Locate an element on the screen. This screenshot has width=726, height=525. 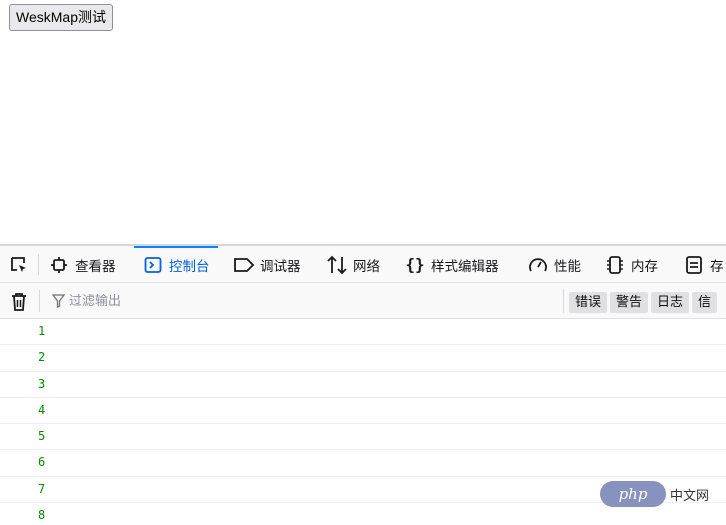
filter-box is located at coordinates (210, 301).